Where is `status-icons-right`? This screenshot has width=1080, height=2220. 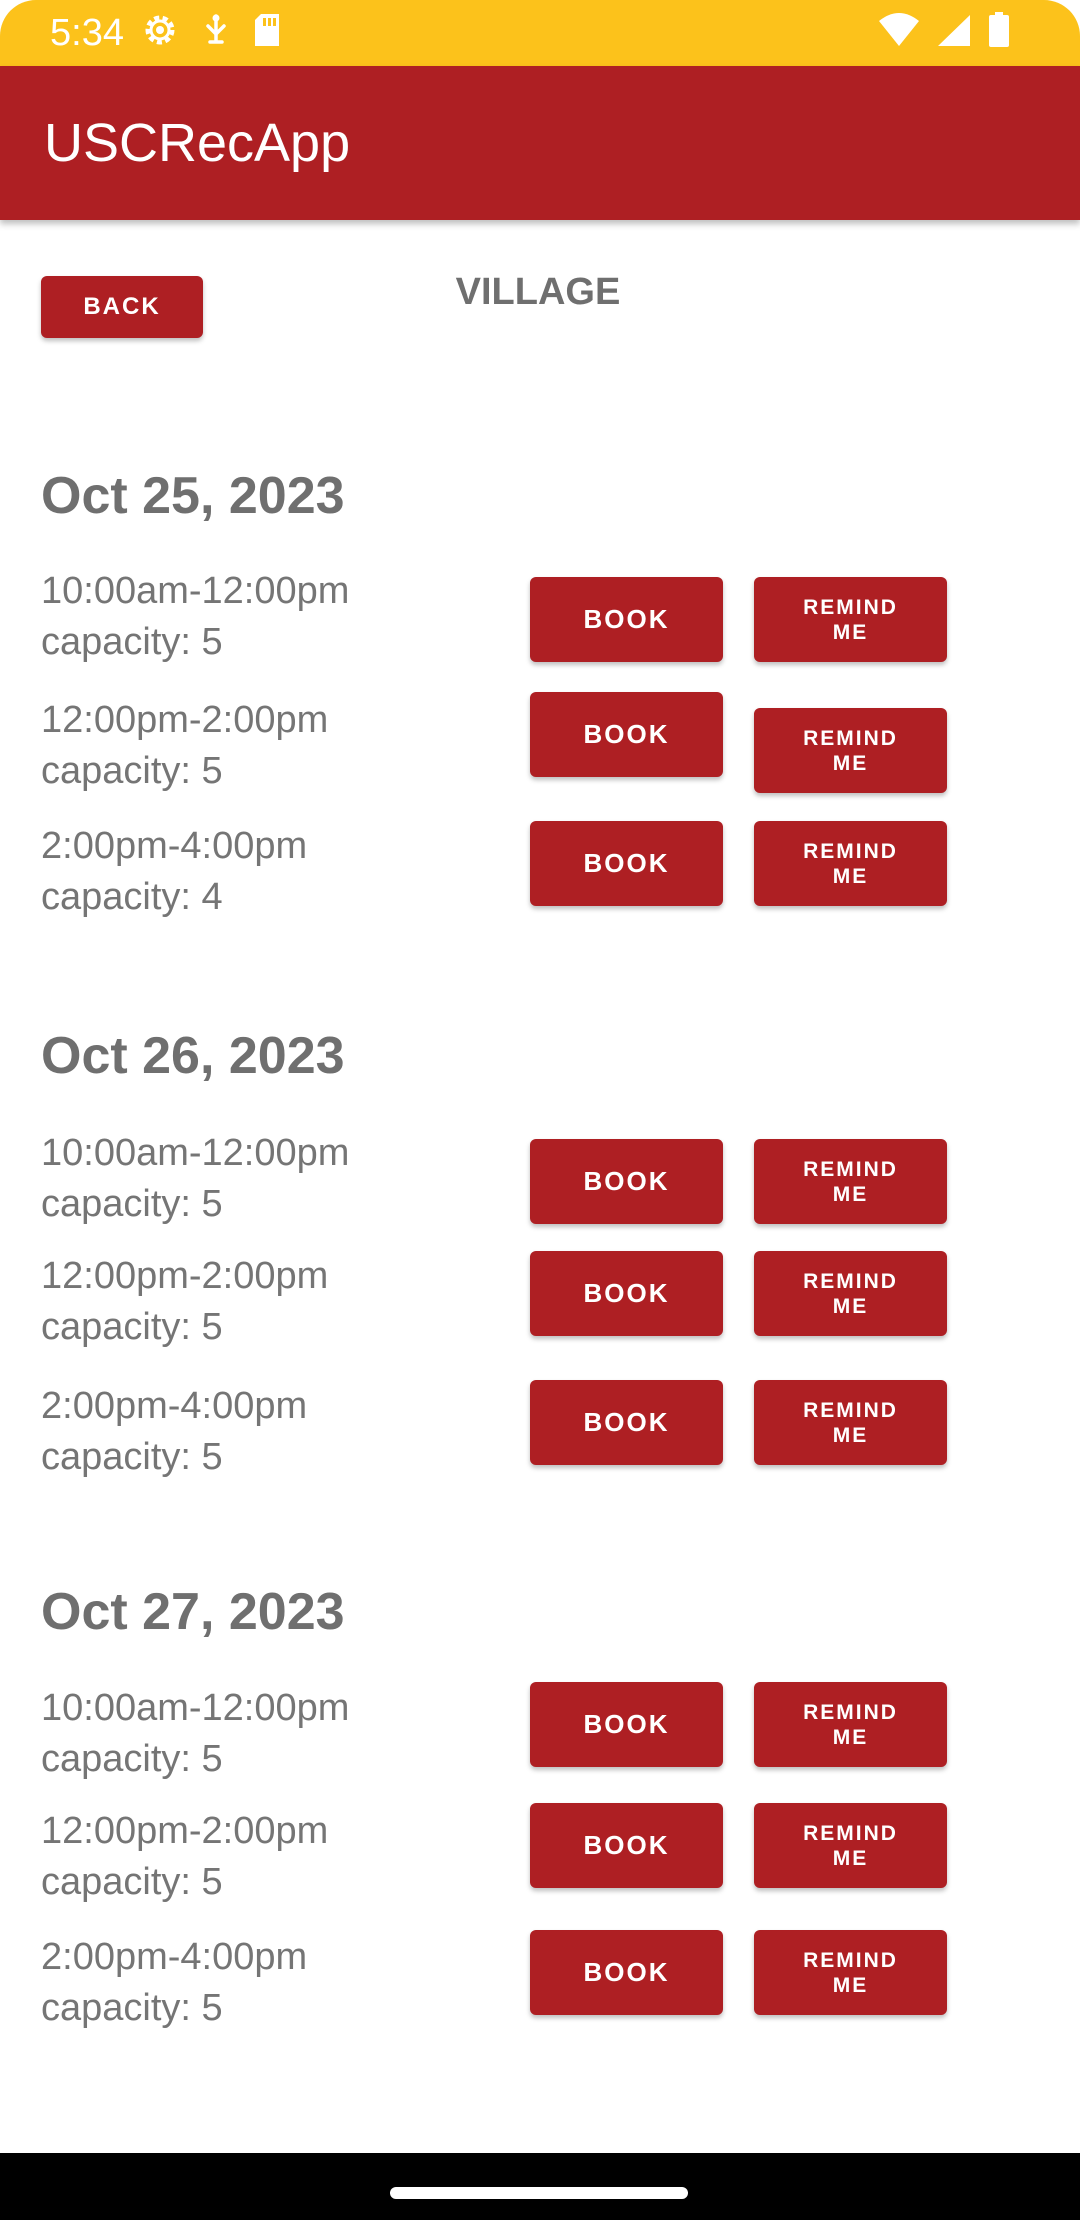 status-icons-right is located at coordinates (944, 32).